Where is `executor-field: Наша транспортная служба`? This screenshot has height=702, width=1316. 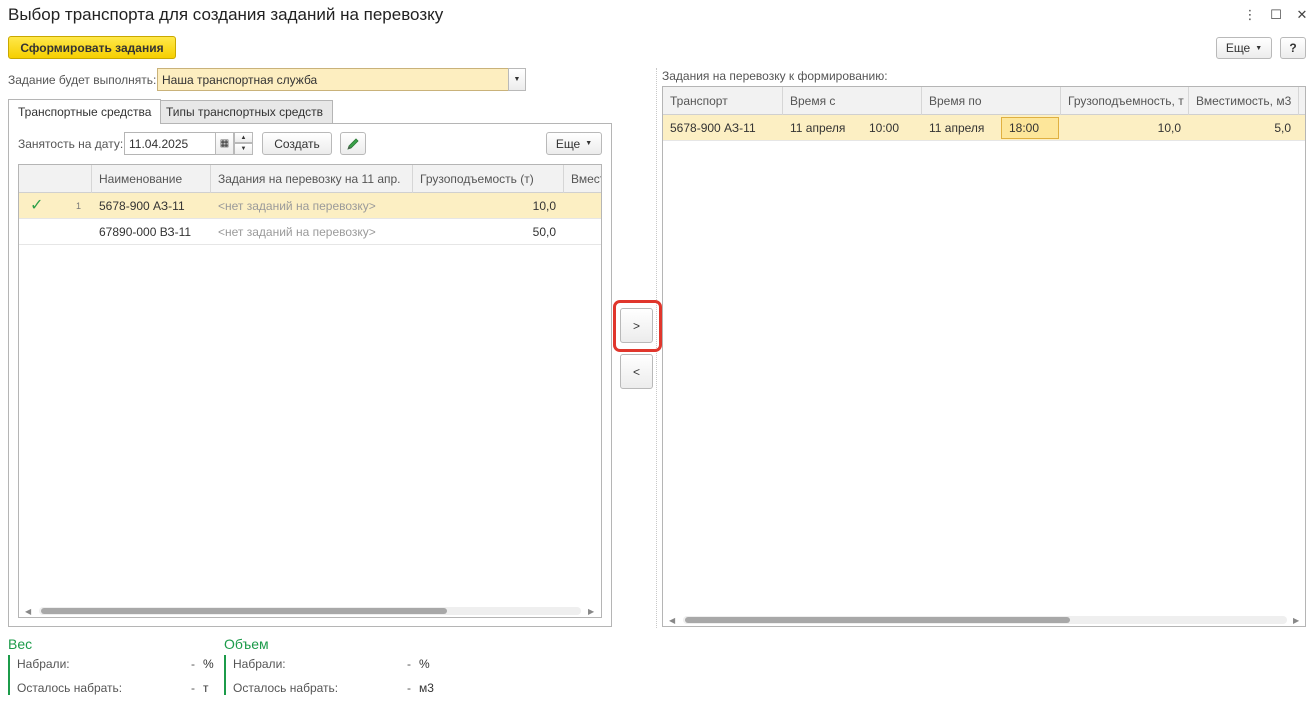
executor-field: Наша транспортная служба is located at coordinates (333, 79).